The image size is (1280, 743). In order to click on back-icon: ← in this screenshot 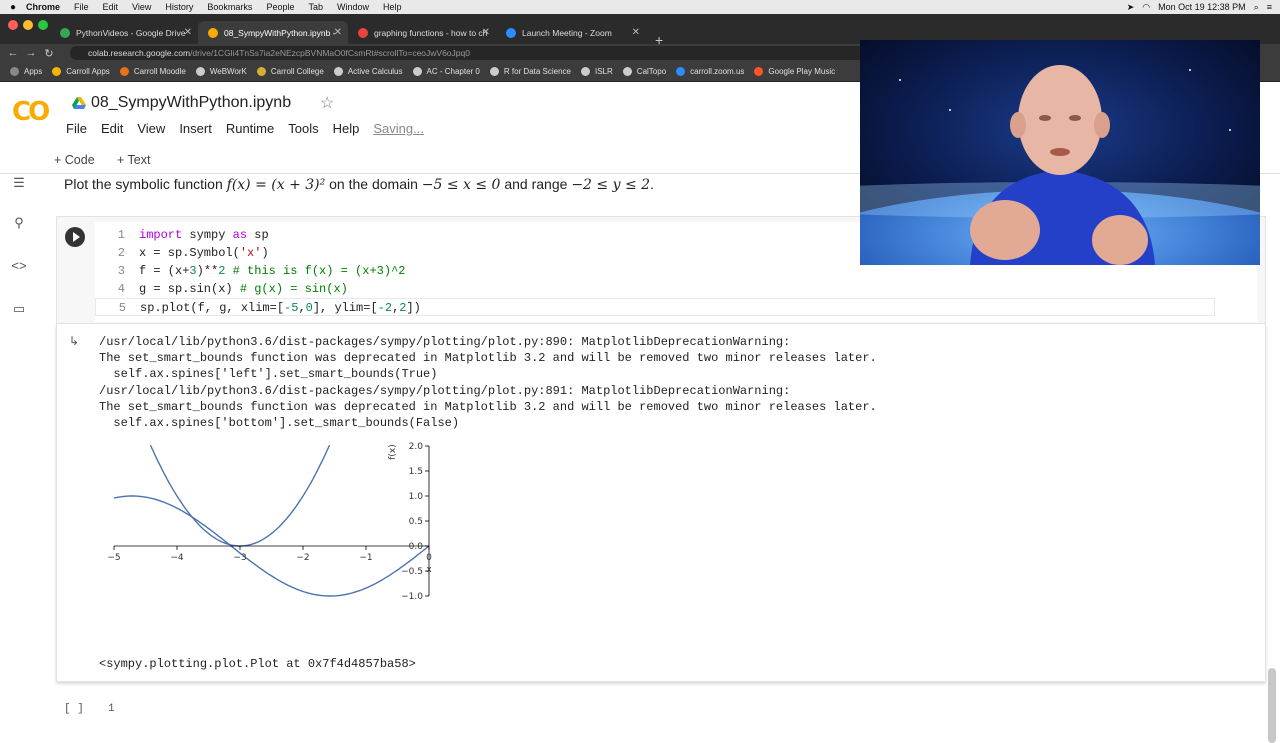, I will do `click(13, 53)`.